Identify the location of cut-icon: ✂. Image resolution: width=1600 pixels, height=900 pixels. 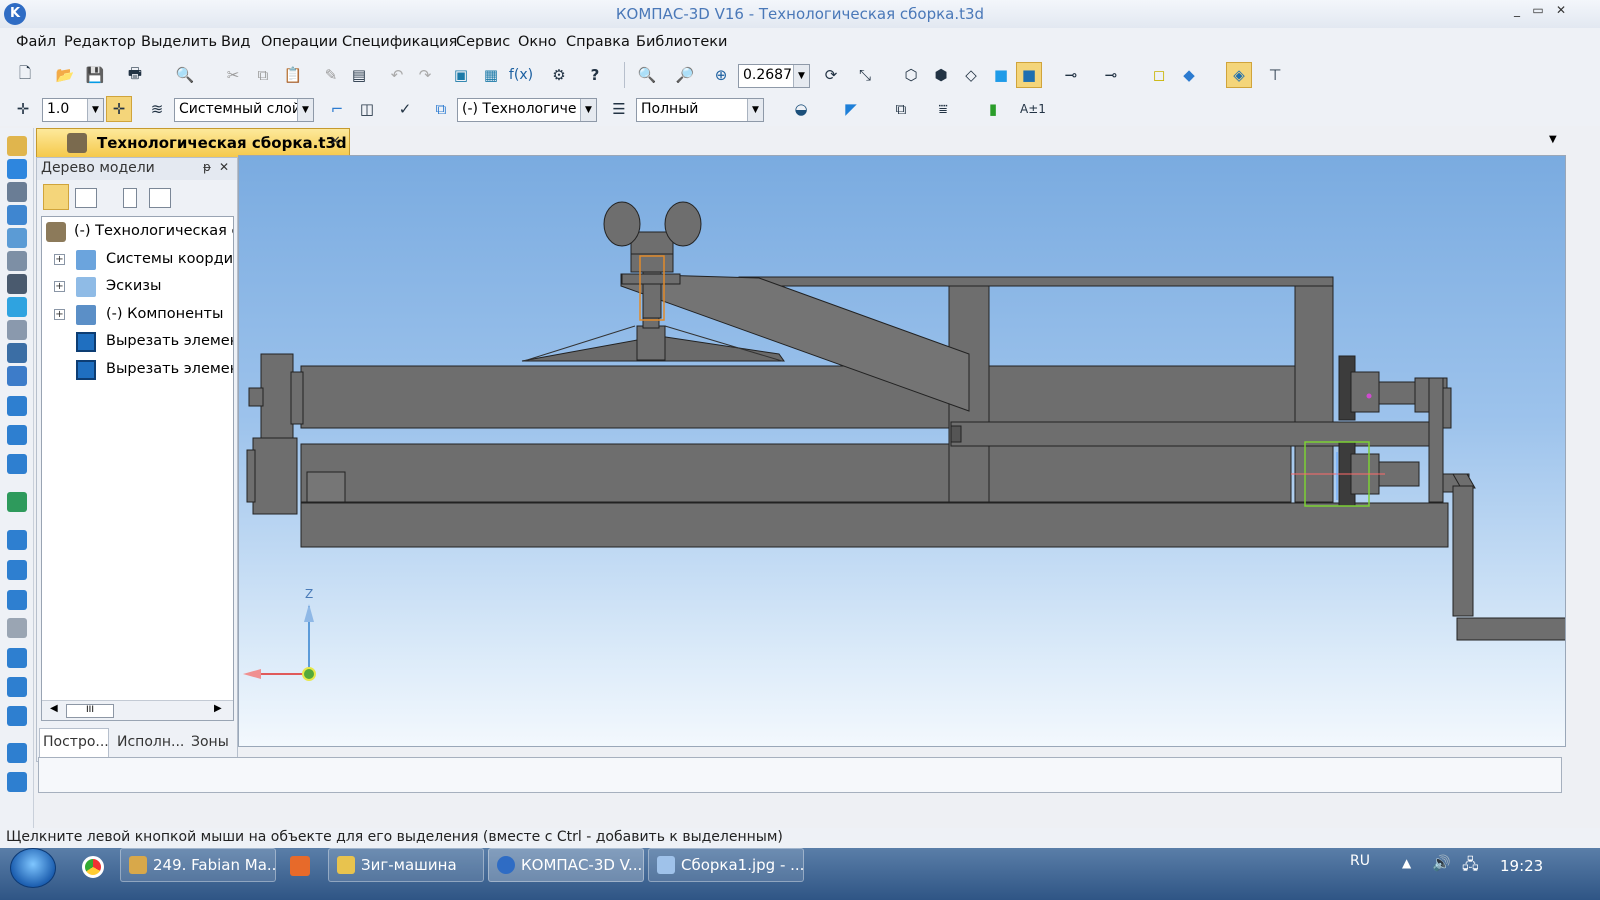
(233, 75).